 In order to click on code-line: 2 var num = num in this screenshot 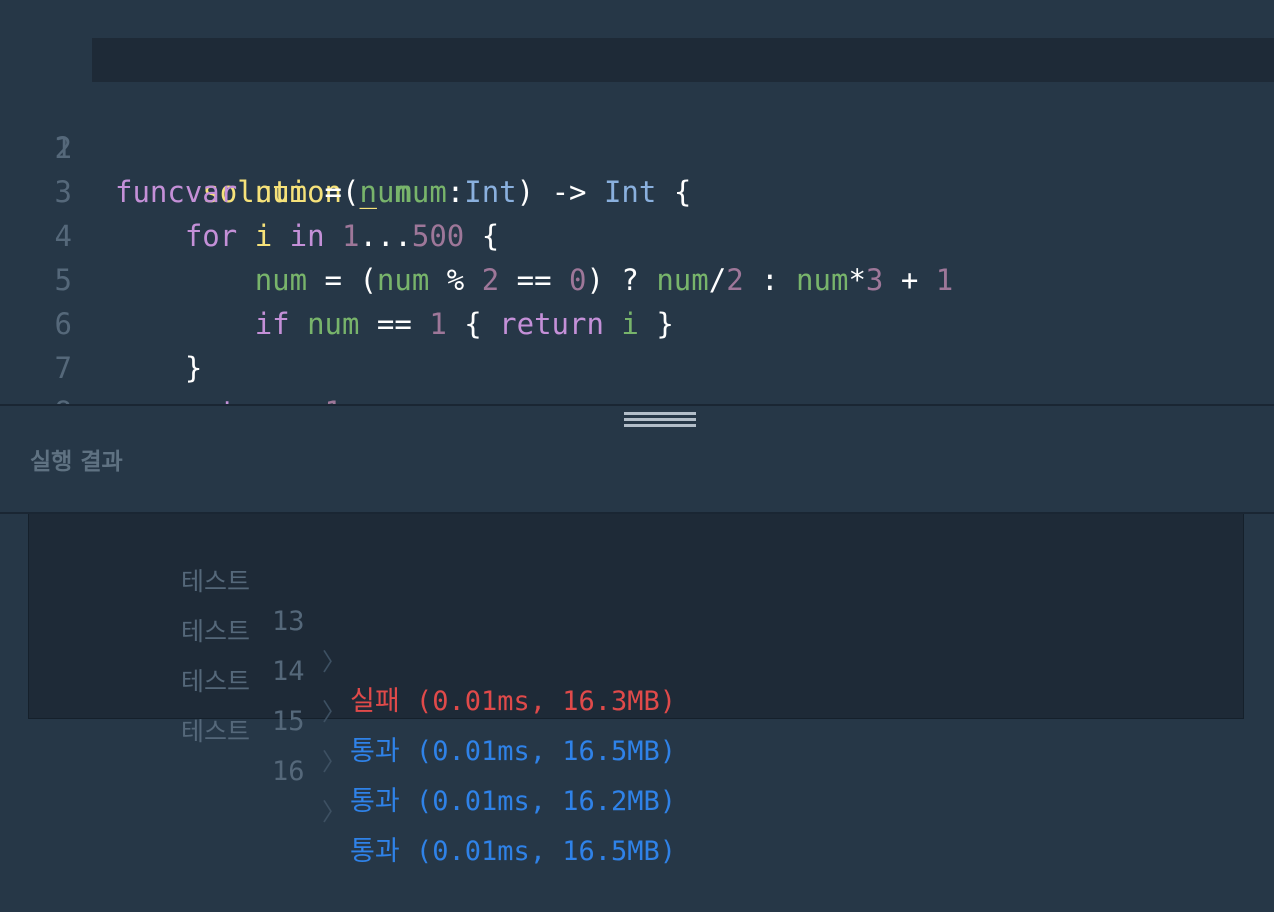, I will do `click(637, 145)`.